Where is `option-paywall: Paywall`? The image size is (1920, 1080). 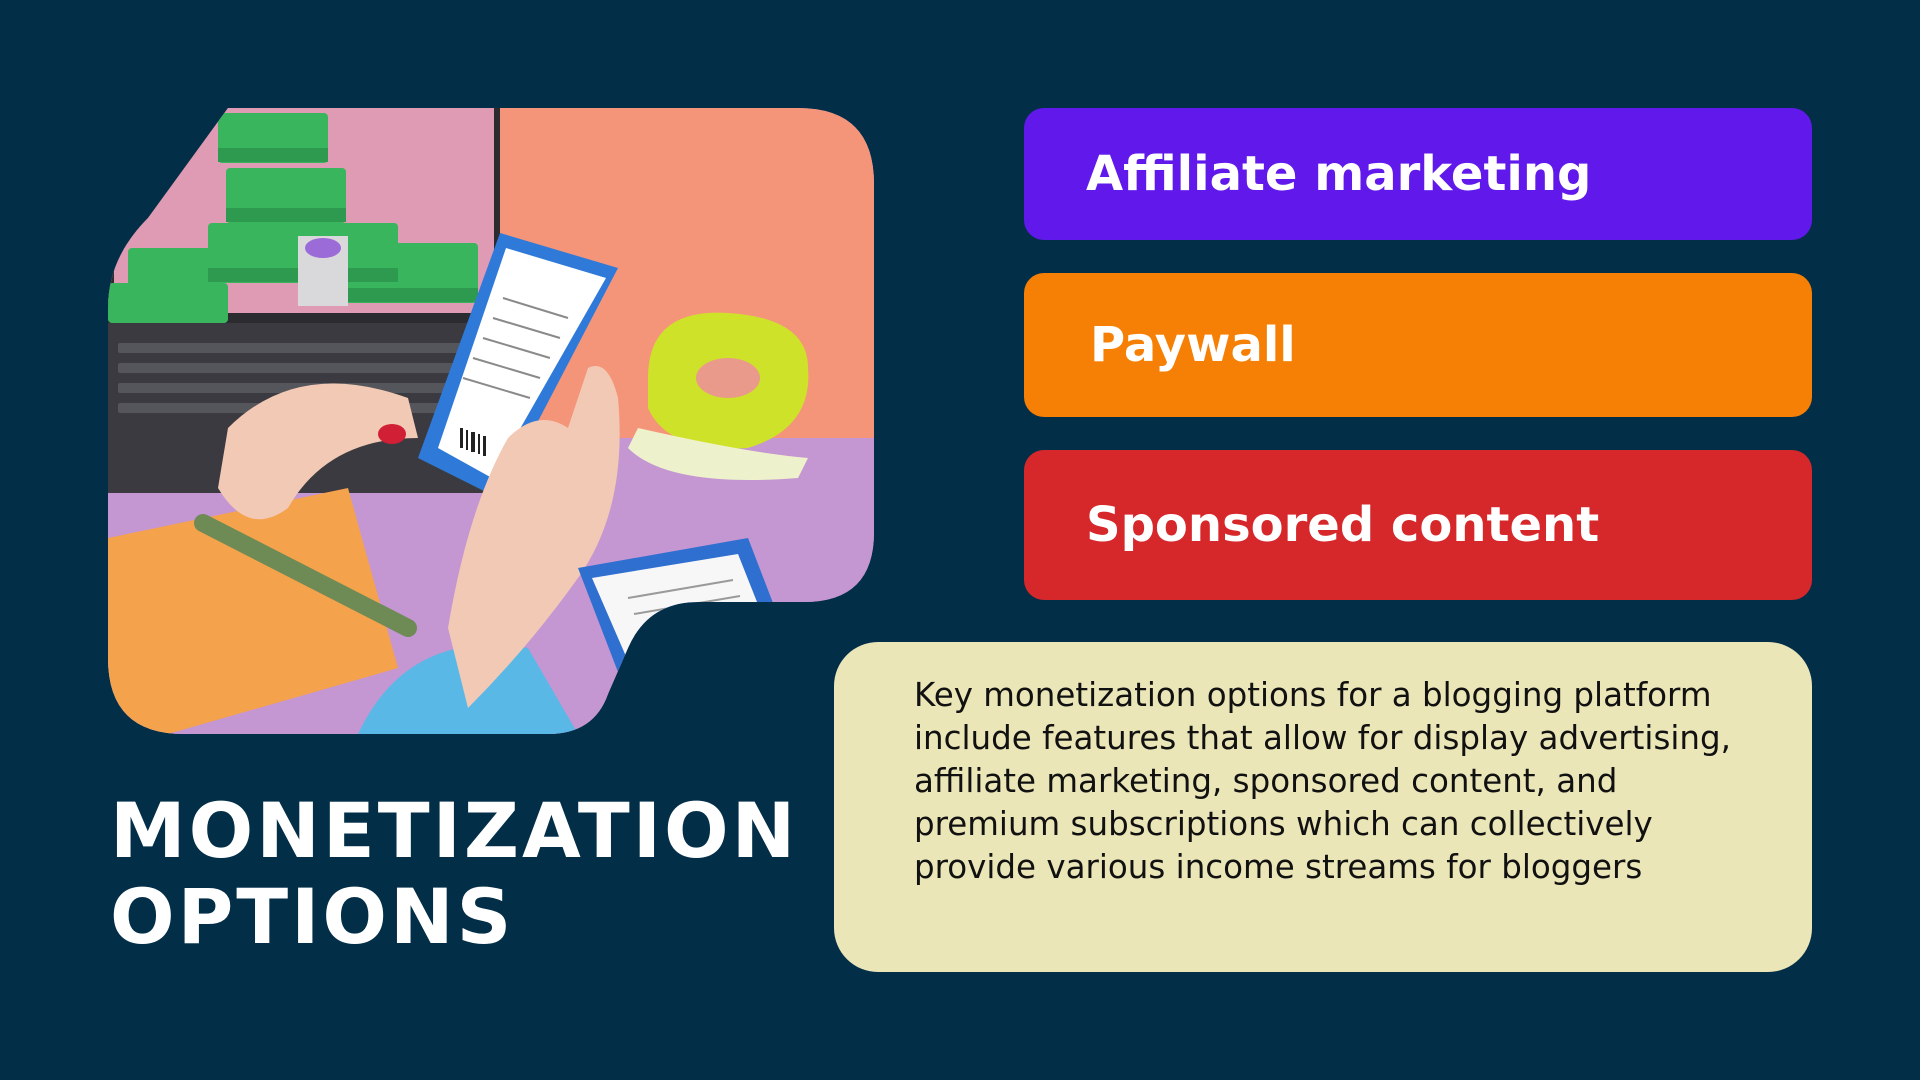
option-paywall: Paywall is located at coordinates (1418, 345).